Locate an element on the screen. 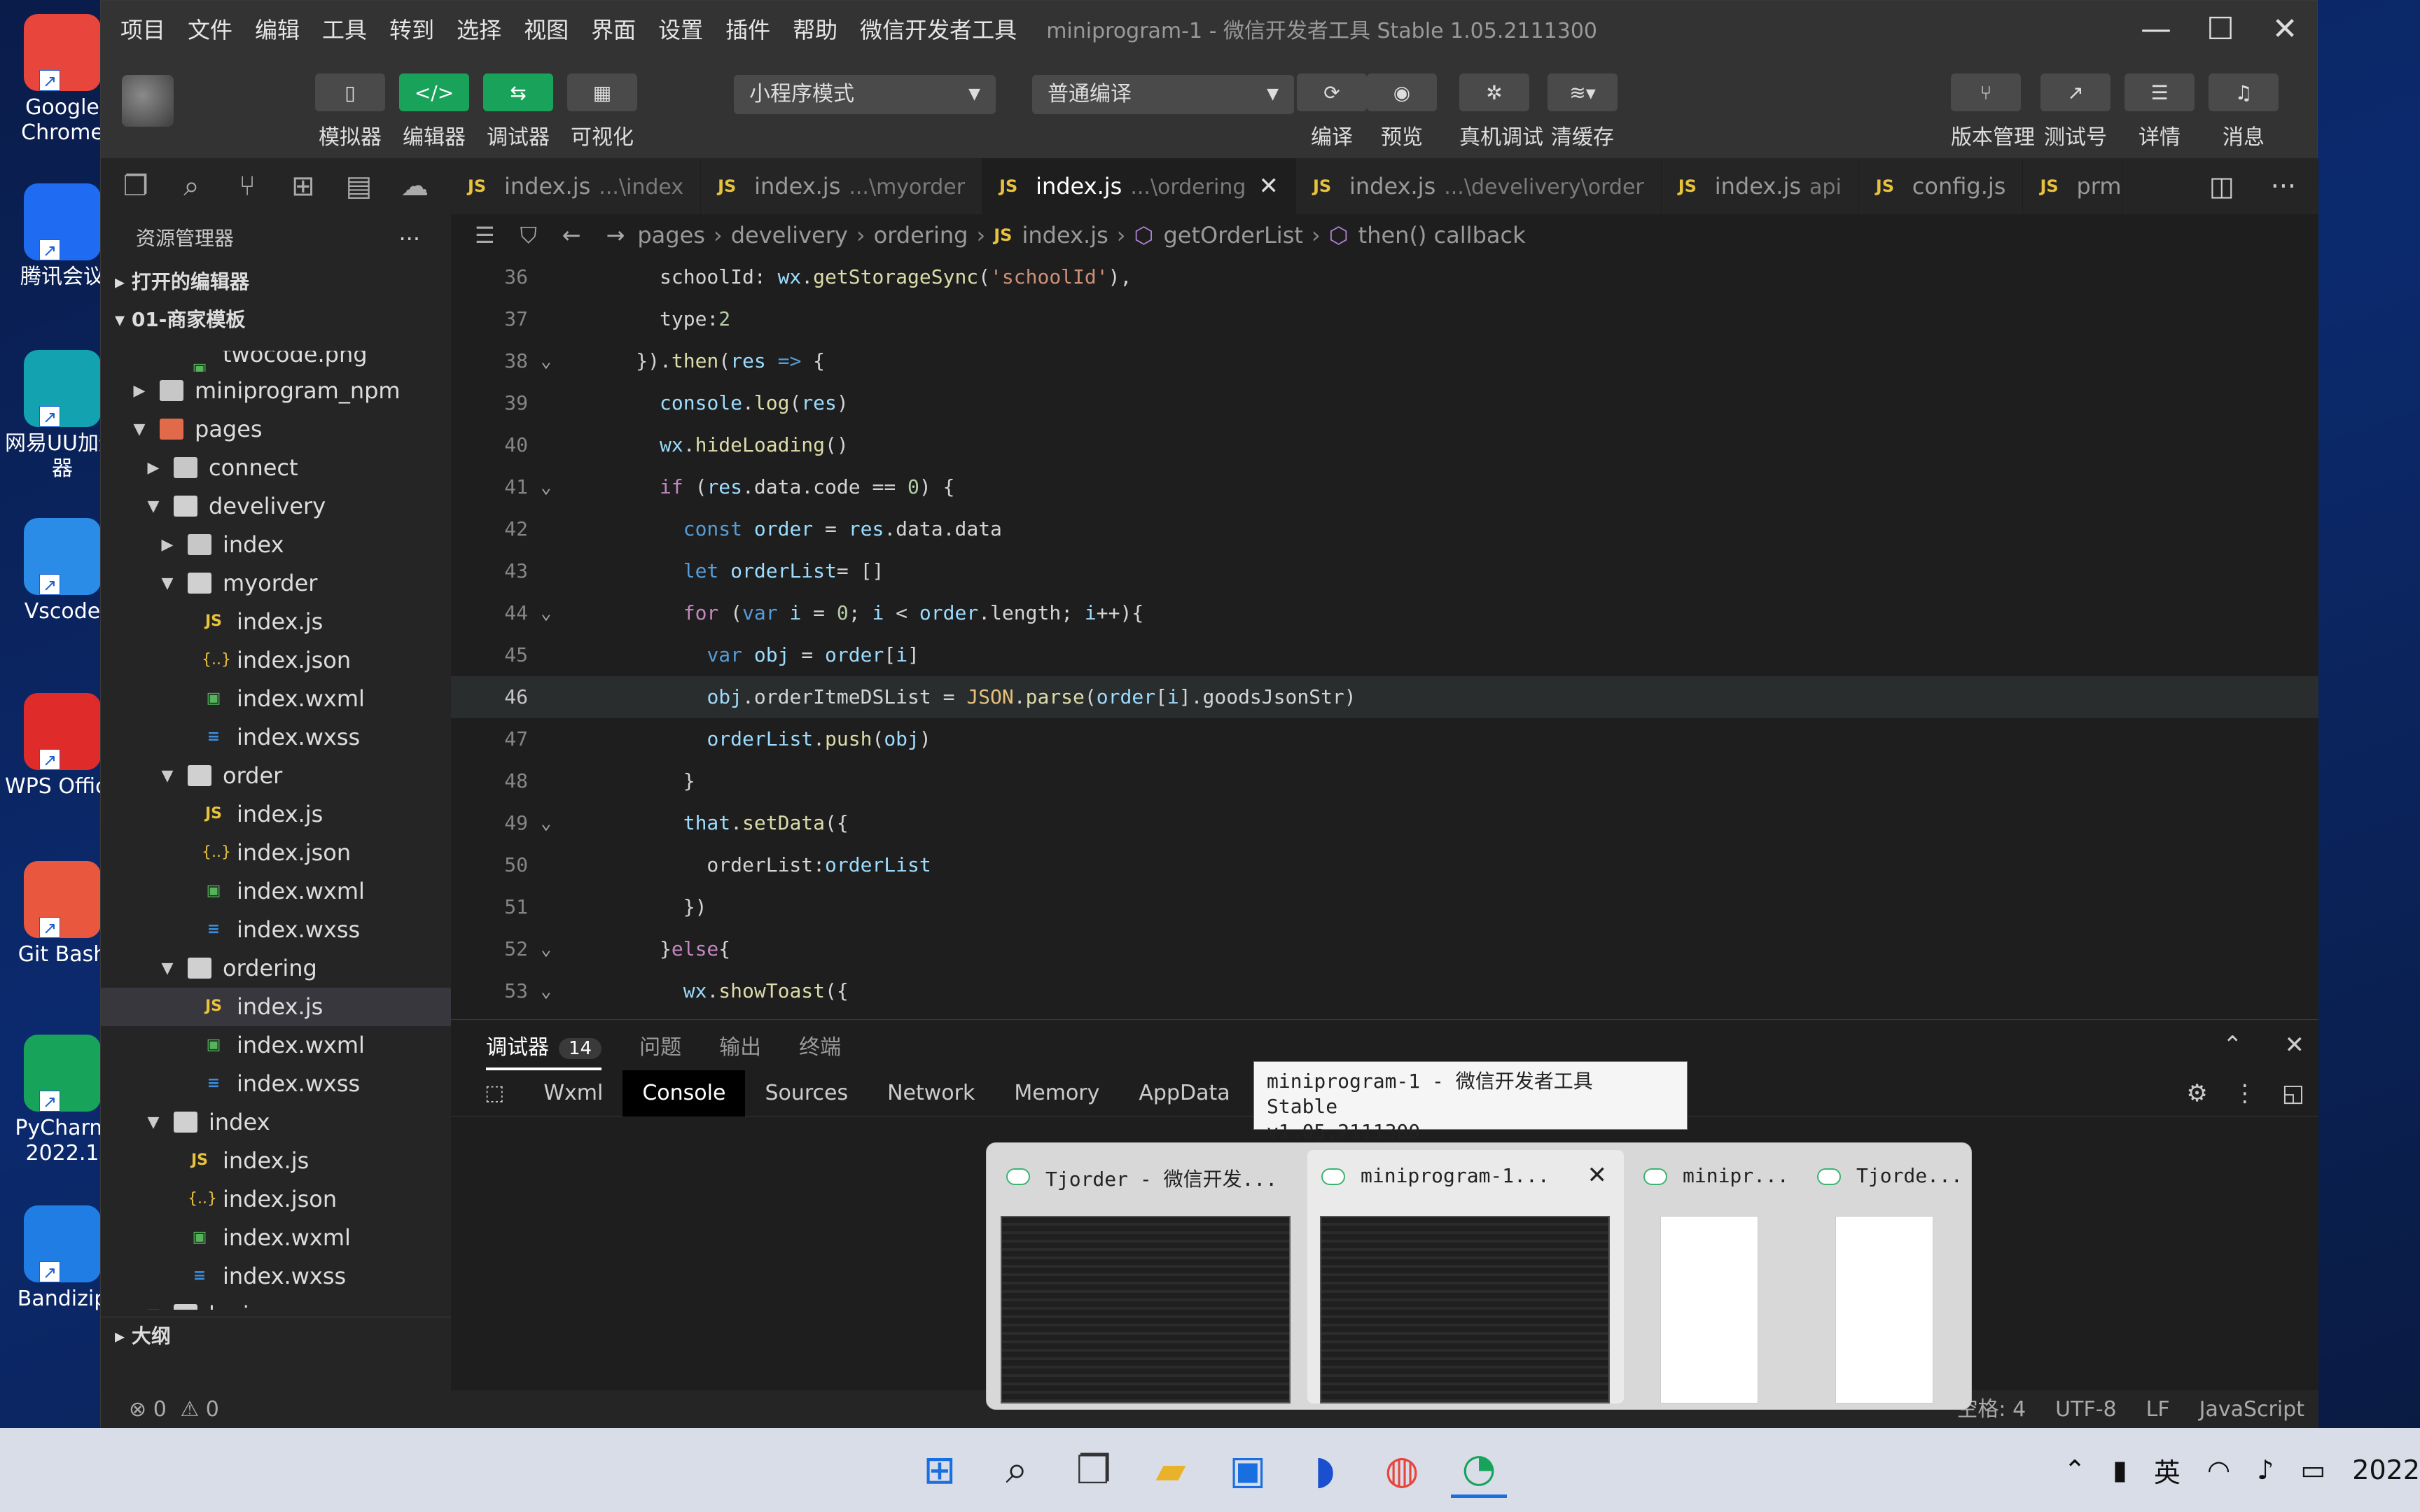  breadcrumb-item: then() callback is located at coordinates (1442, 235).